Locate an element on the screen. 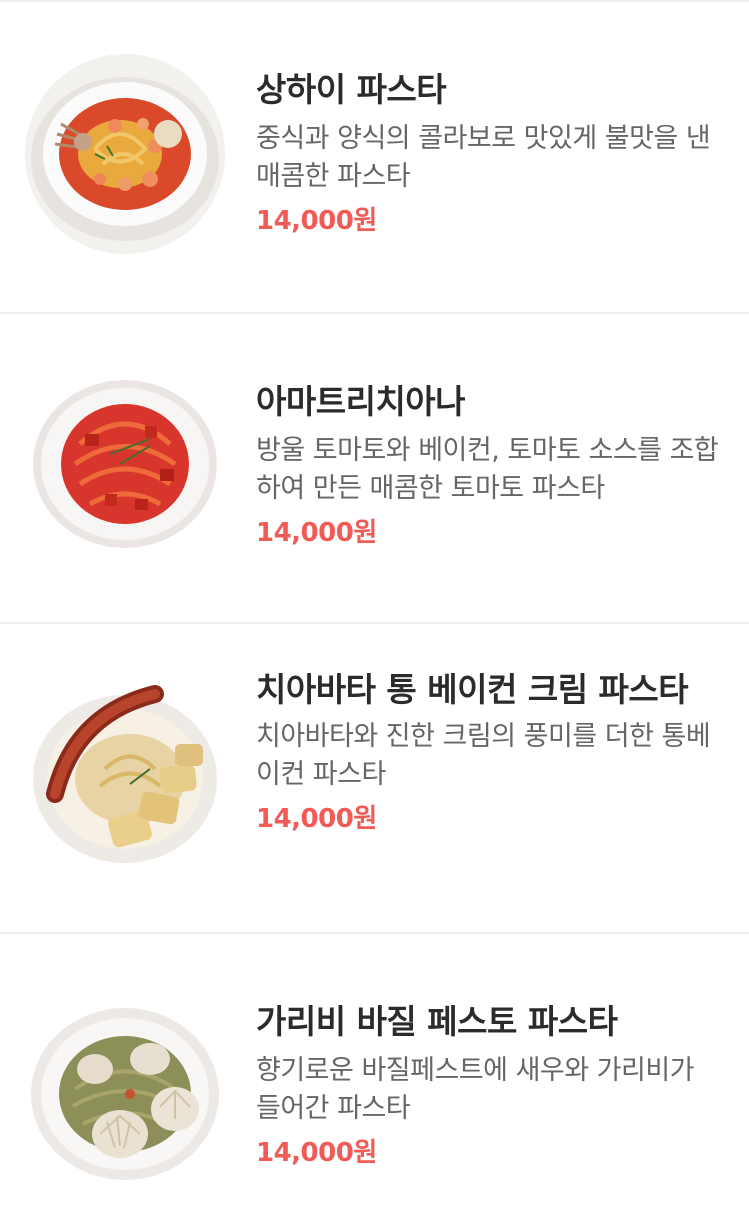  scallop-basil-pesto-pasta-photo is located at coordinates (125, 1094).